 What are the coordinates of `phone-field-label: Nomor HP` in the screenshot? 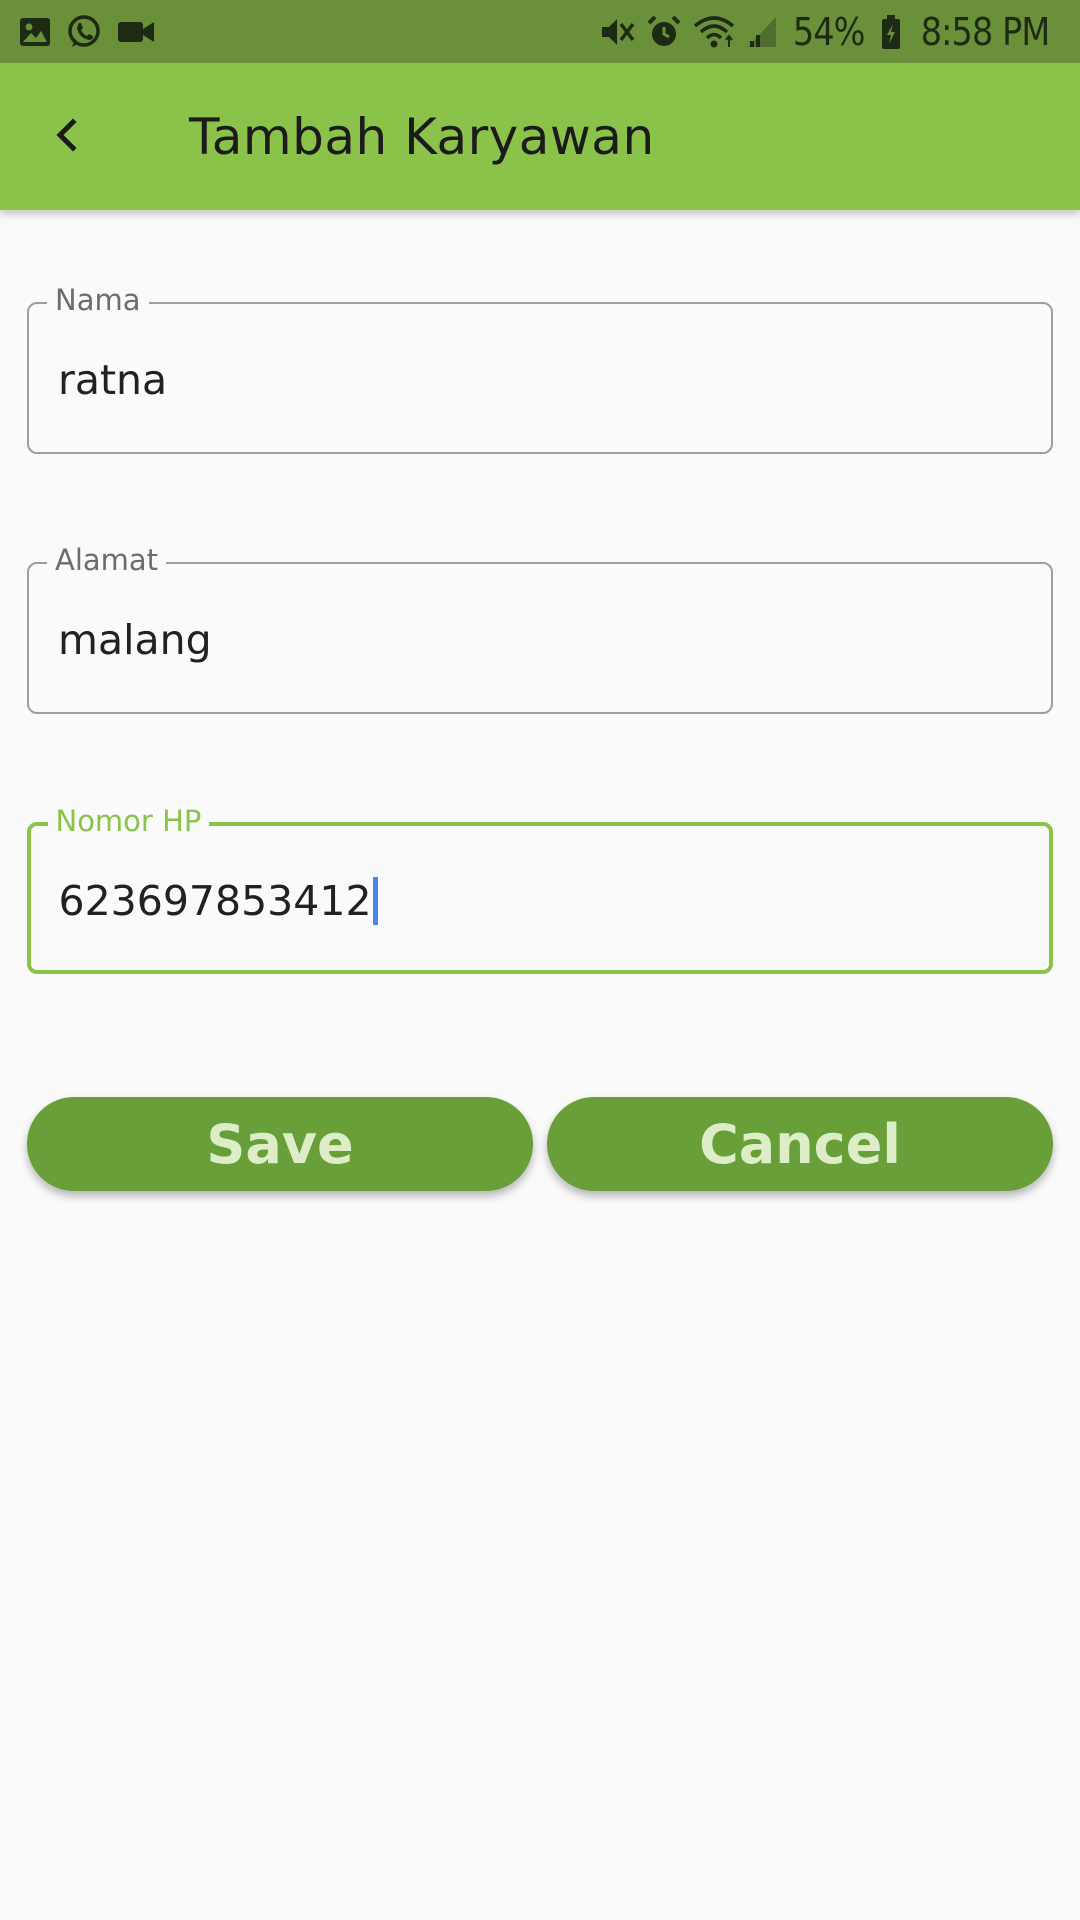 It's located at (128, 820).